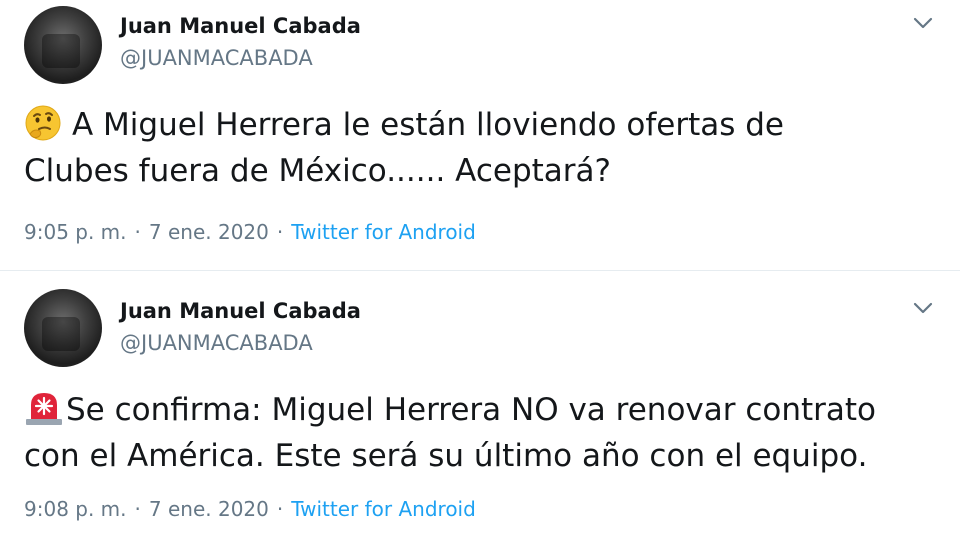 This screenshot has height=540, width=960. Describe the element at coordinates (75, 509) in the screenshot. I see `tweet-time: 9:08 p. m.` at that location.